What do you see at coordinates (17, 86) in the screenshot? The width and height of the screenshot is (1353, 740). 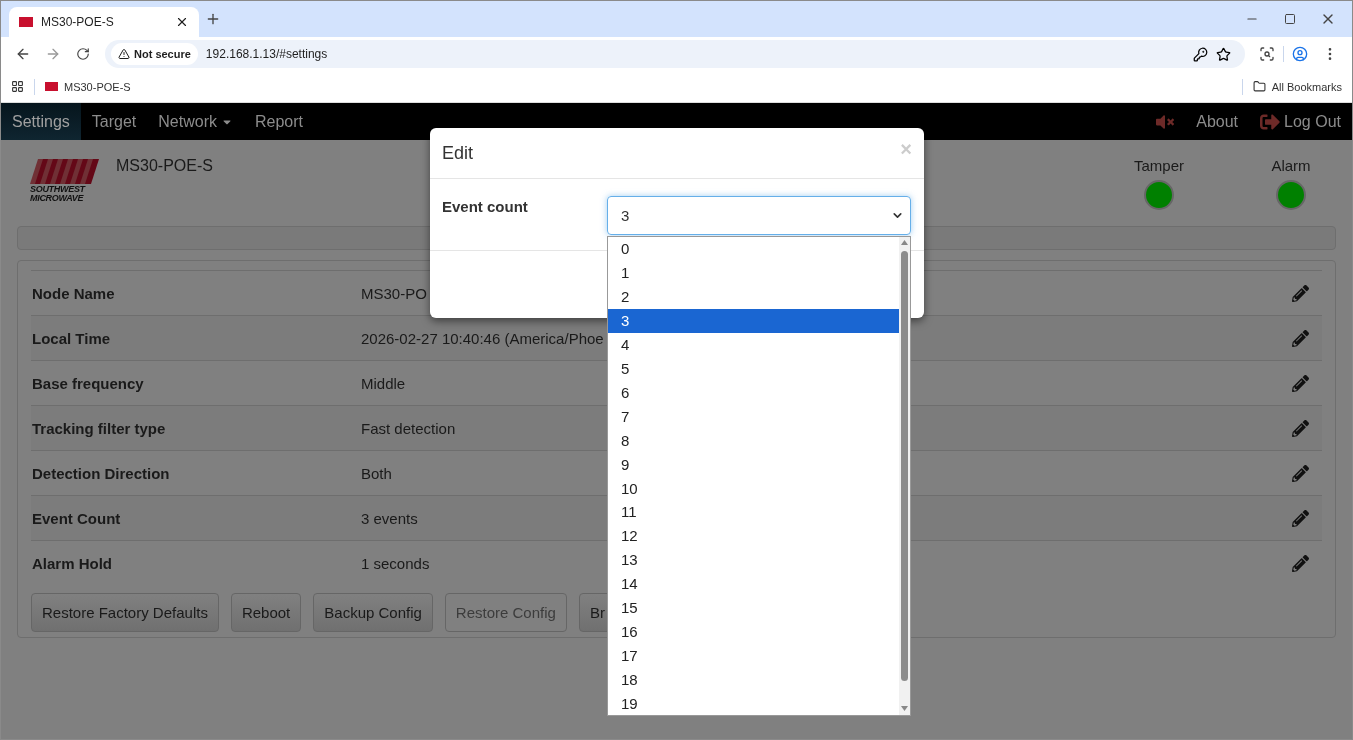 I see `apps-grid-icon` at bounding box center [17, 86].